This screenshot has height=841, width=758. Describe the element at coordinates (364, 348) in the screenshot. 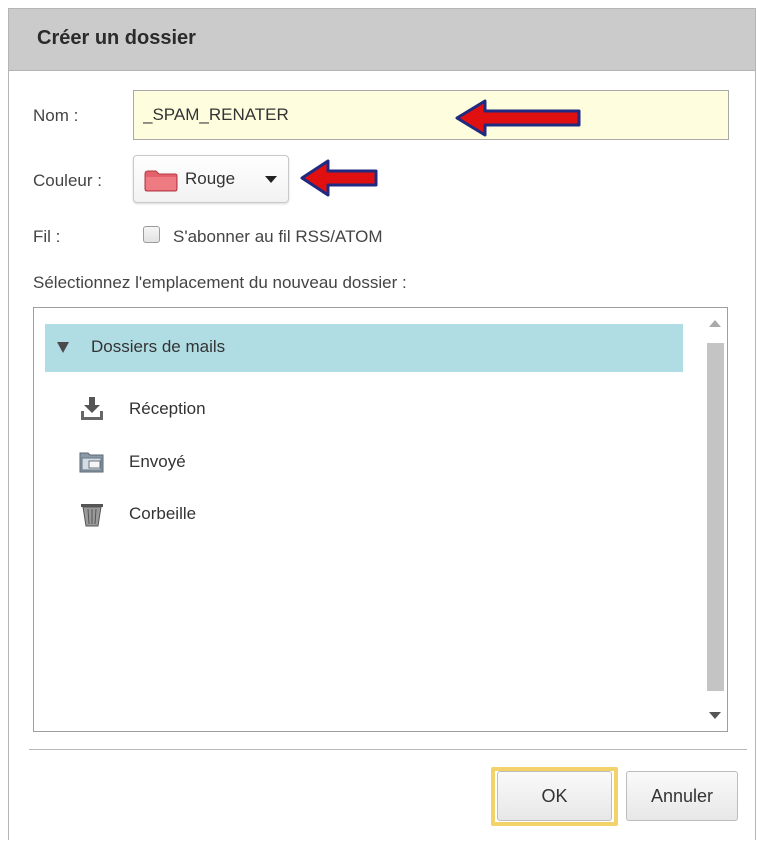

I see `tree-root-mail-folders: Dossiers de mails` at that location.